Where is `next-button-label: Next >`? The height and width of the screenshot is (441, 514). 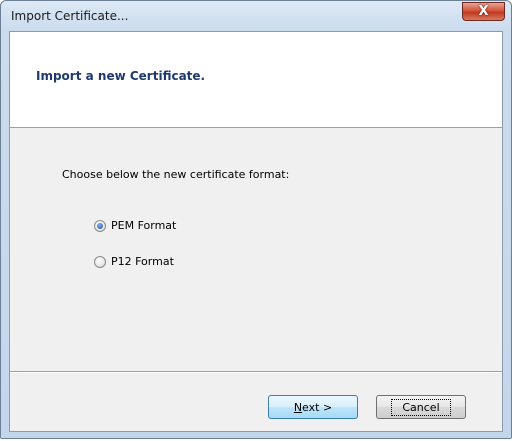 next-button-label: Next > is located at coordinates (313, 407).